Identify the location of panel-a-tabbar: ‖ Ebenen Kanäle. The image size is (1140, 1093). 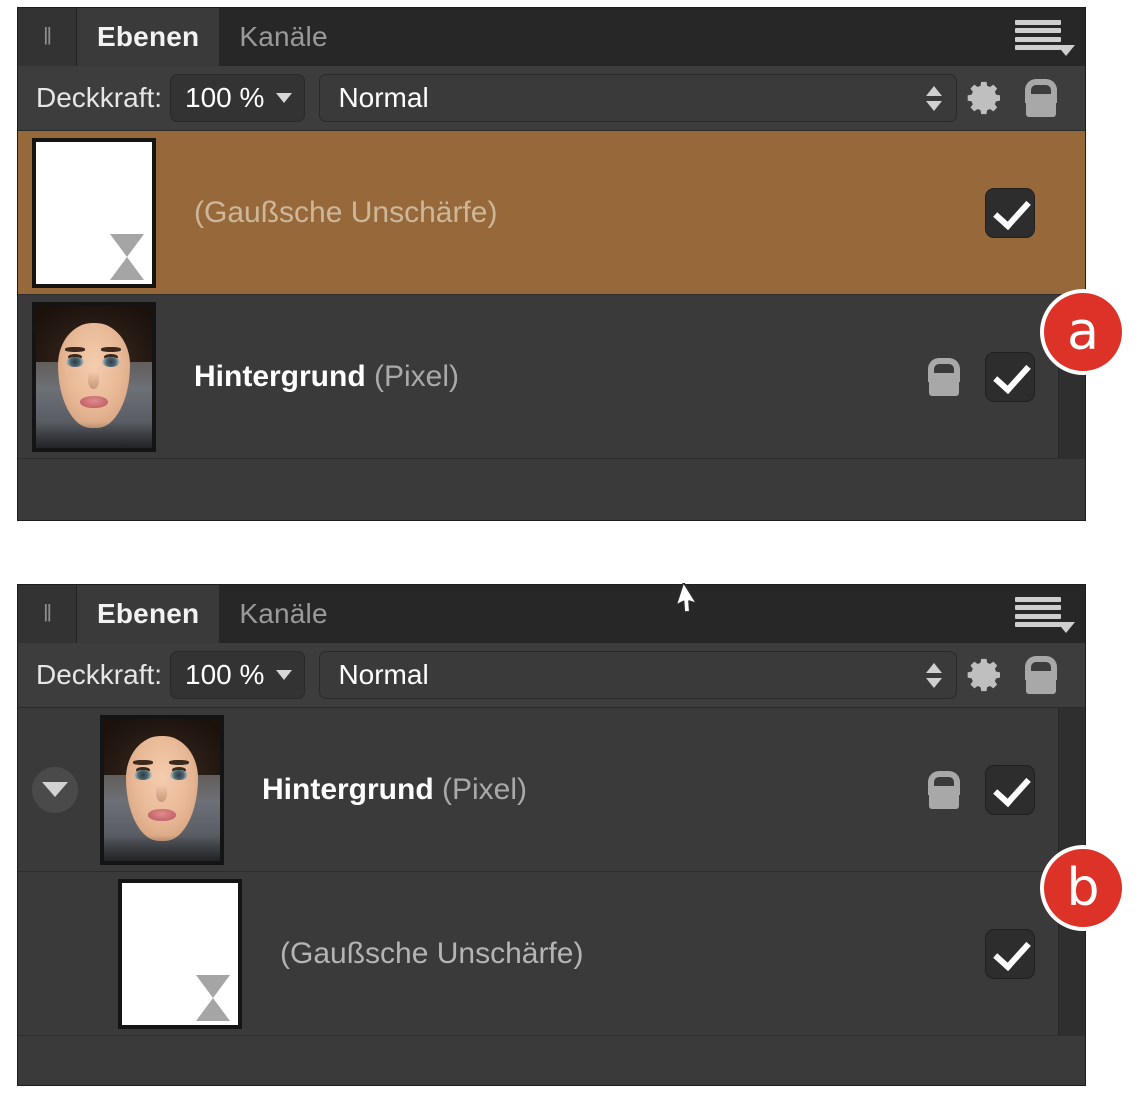
(551, 37).